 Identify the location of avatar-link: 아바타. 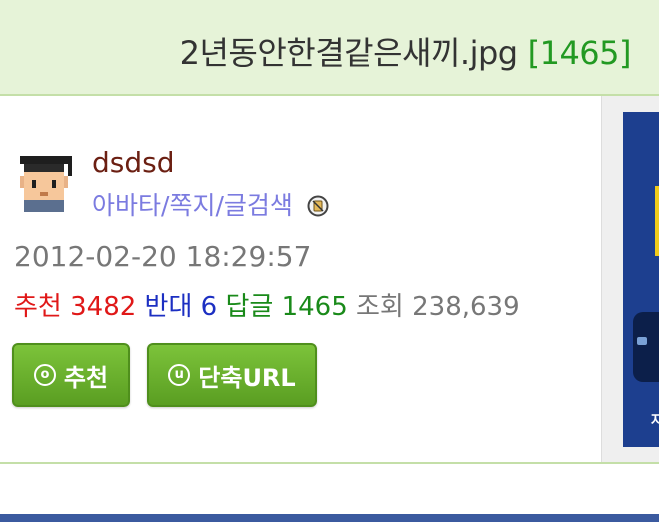
(126, 205).